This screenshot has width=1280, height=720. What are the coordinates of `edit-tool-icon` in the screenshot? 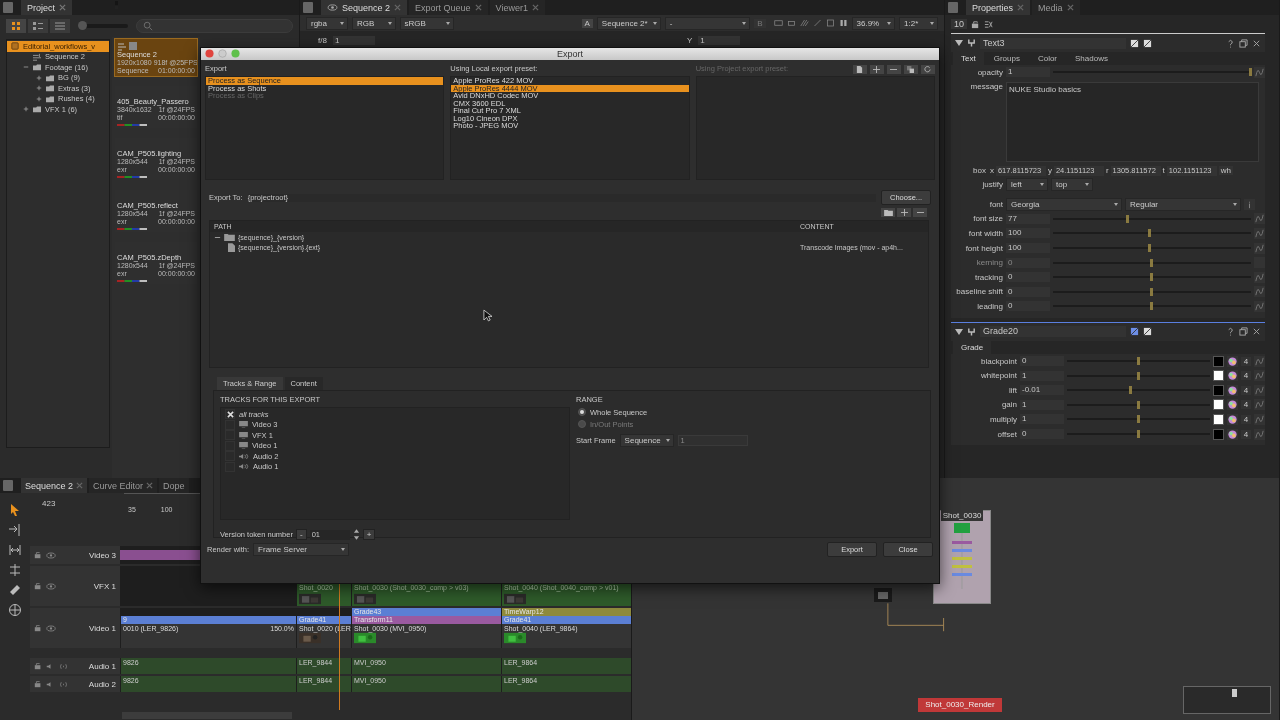 It's located at (15, 570).